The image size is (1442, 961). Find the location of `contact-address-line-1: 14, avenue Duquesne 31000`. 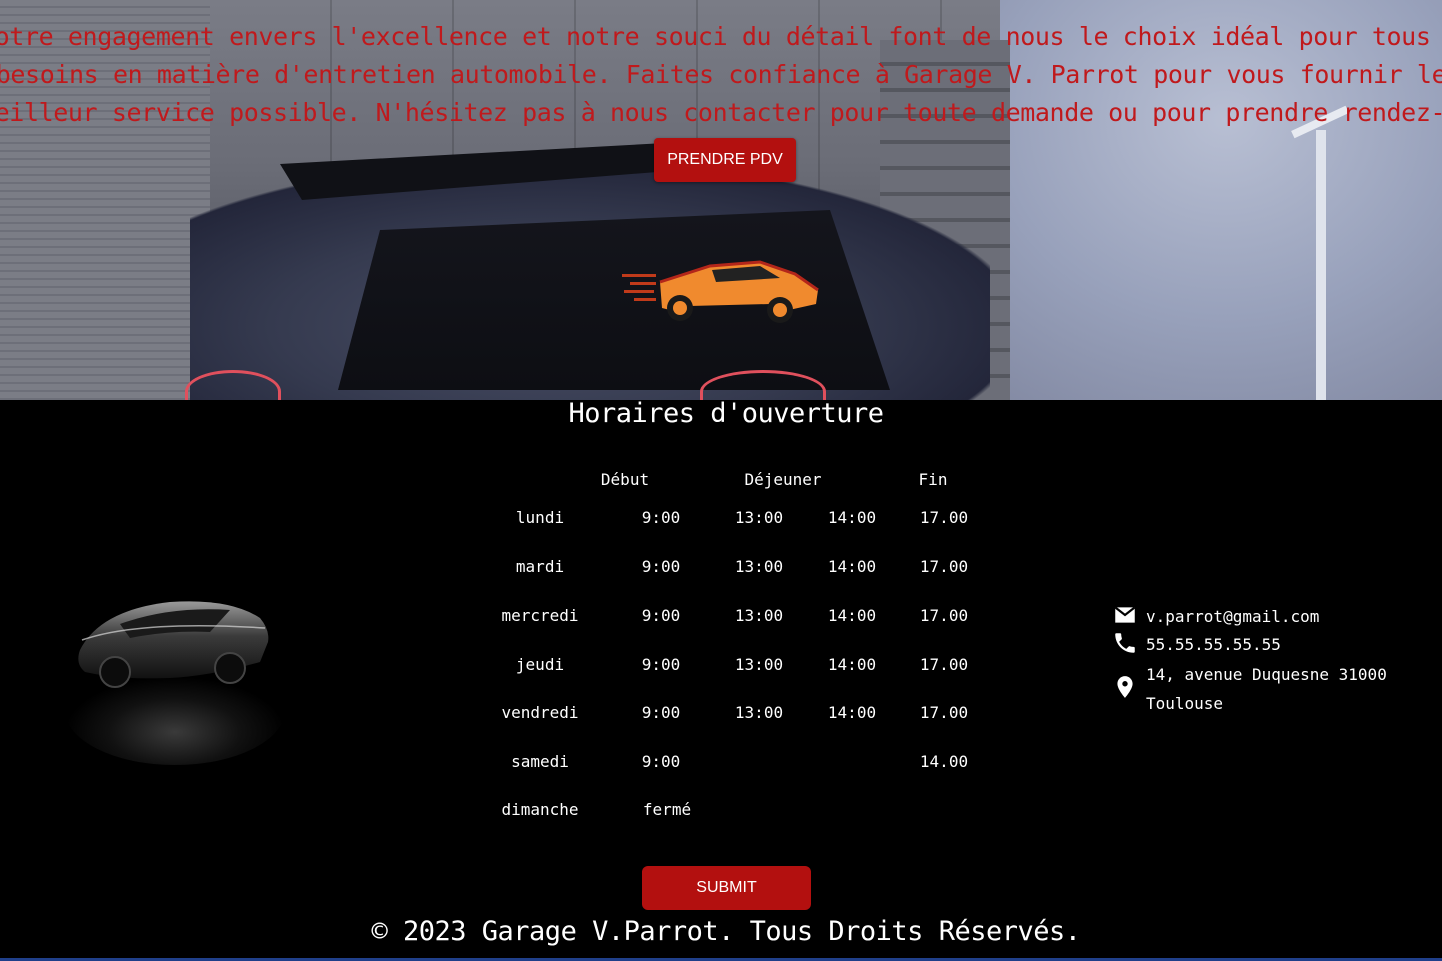

contact-address-line-1: 14, avenue Duquesne 31000 is located at coordinates (1266, 674).